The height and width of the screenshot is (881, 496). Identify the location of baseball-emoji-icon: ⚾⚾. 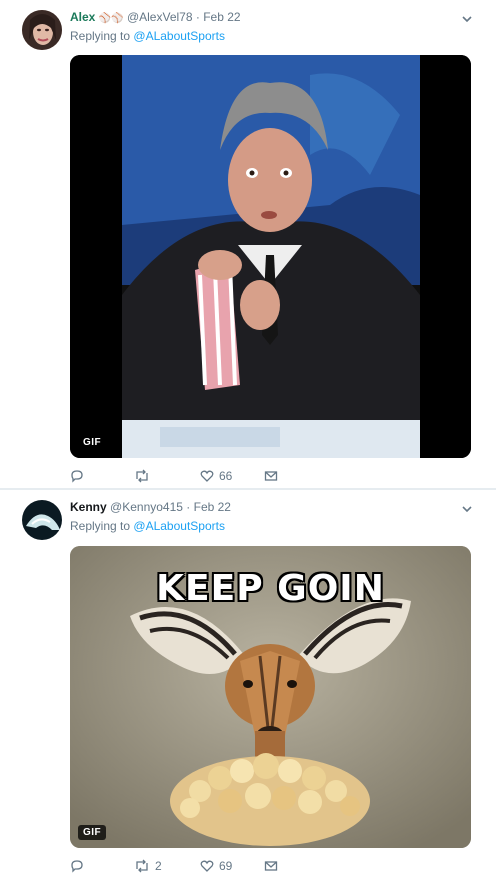
(111, 18).